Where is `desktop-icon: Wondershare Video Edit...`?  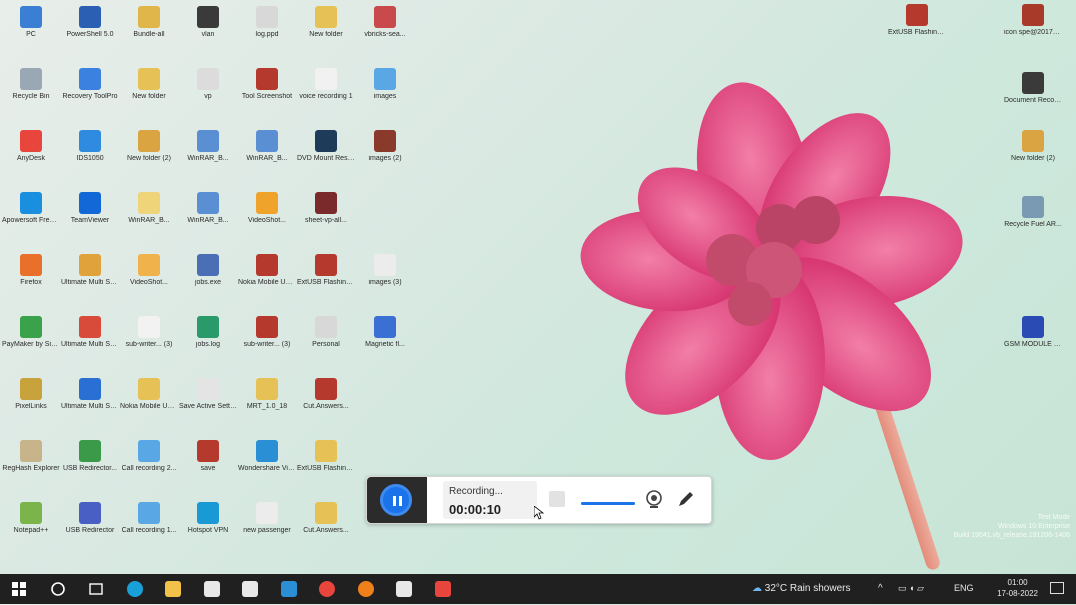
desktop-icon: Wondershare Video Edit... is located at coordinates (267, 469).